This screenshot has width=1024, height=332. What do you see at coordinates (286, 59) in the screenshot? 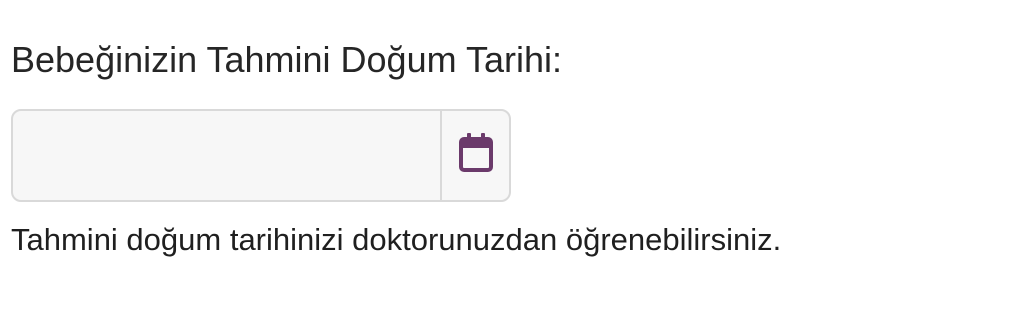
I see `due-date-label: Bebeğinizin Tahmini Doğum Tarihi:` at bounding box center [286, 59].